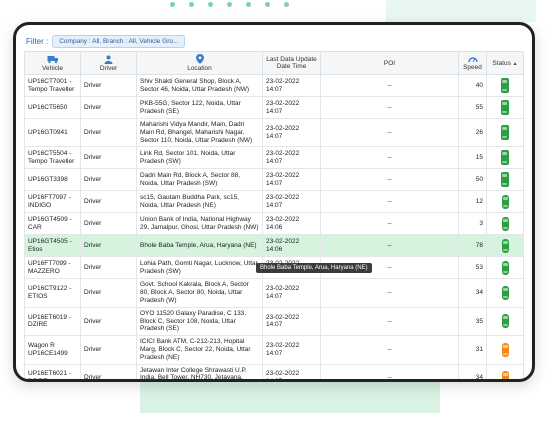 The width and height of the screenshot is (548, 425). Describe the element at coordinates (52, 85) in the screenshot. I see `cell-vehicle: UP16CT7001 - Tempo Traveller` at that location.